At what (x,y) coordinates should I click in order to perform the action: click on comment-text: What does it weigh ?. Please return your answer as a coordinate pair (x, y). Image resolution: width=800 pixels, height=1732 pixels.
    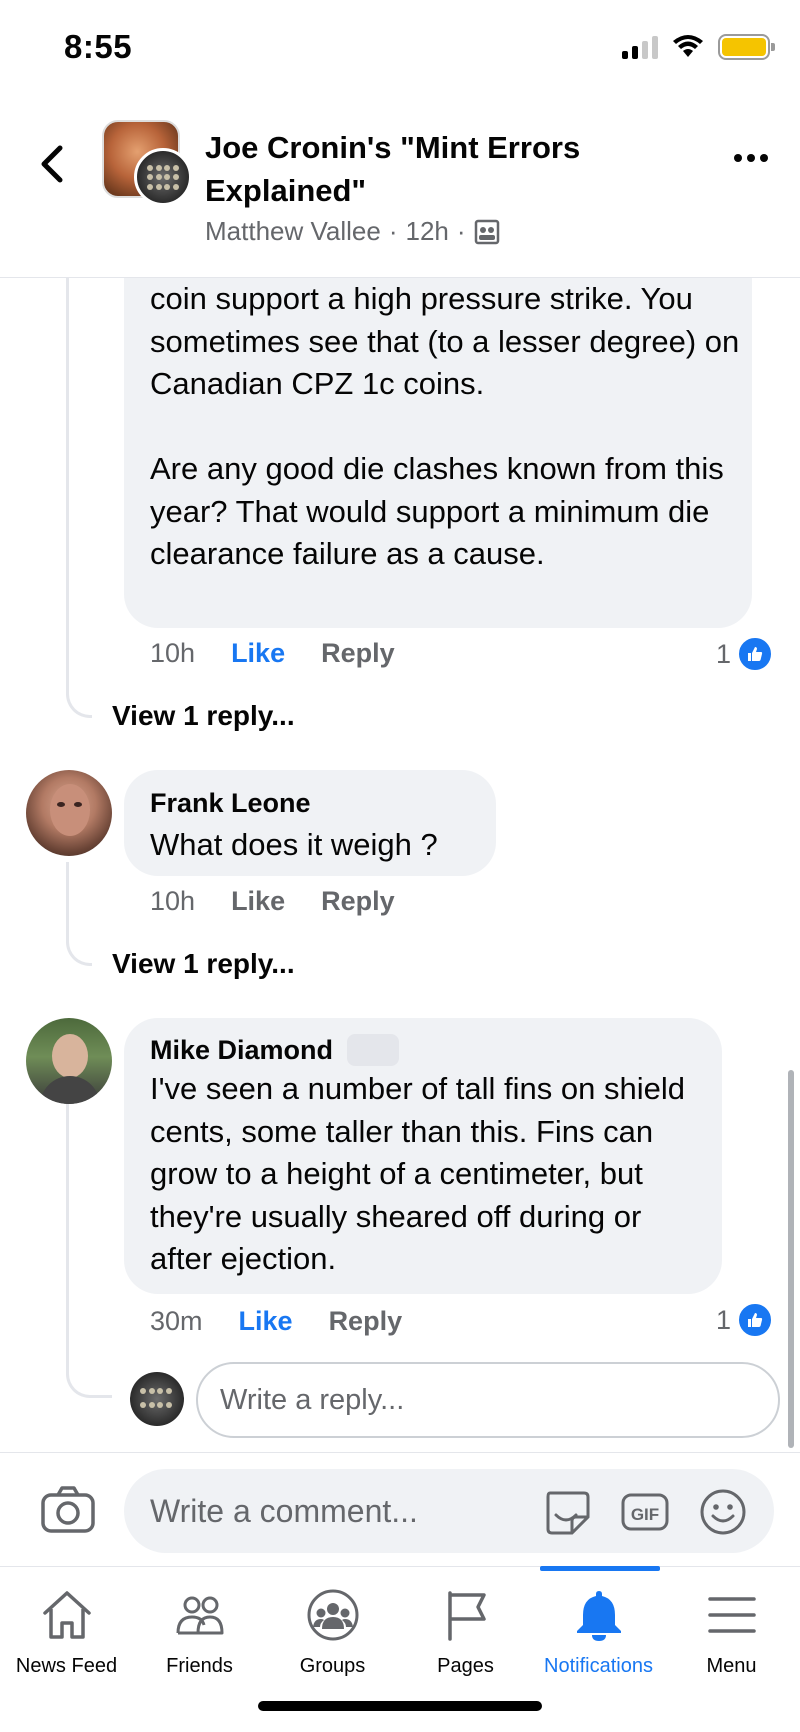
    Looking at the image, I should click on (294, 844).